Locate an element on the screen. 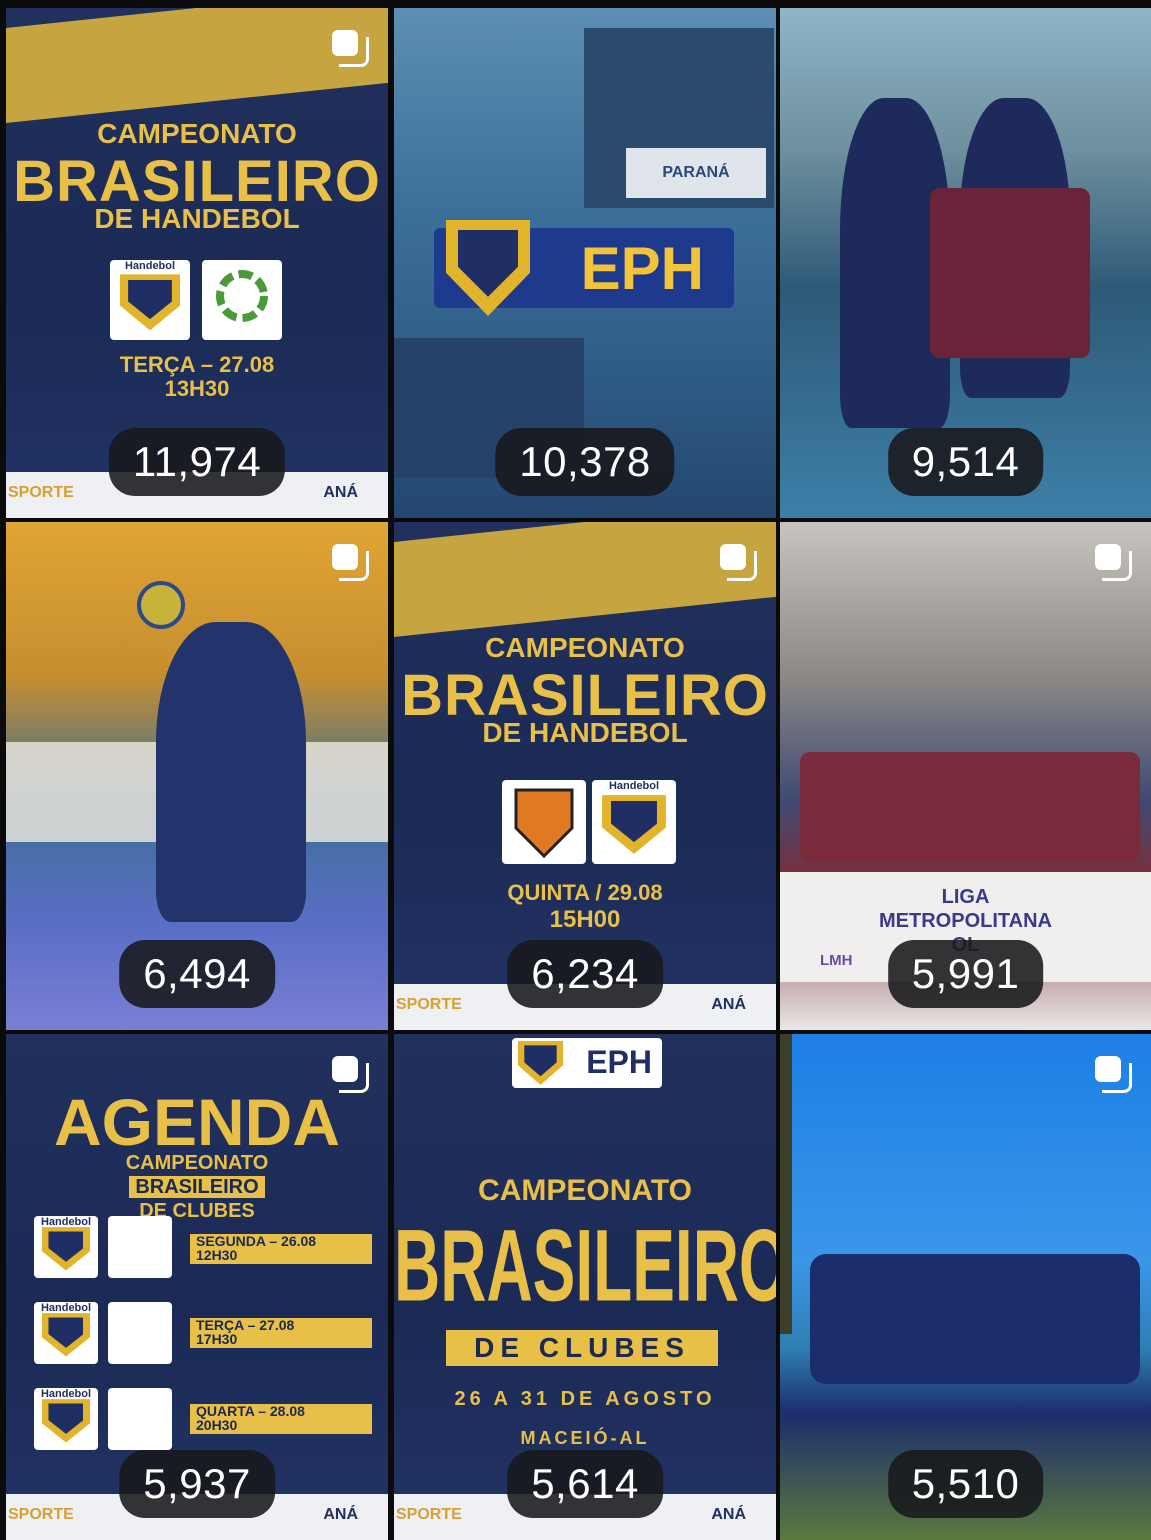  post-tile-9: 5,510 is located at coordinates (965, 1287).